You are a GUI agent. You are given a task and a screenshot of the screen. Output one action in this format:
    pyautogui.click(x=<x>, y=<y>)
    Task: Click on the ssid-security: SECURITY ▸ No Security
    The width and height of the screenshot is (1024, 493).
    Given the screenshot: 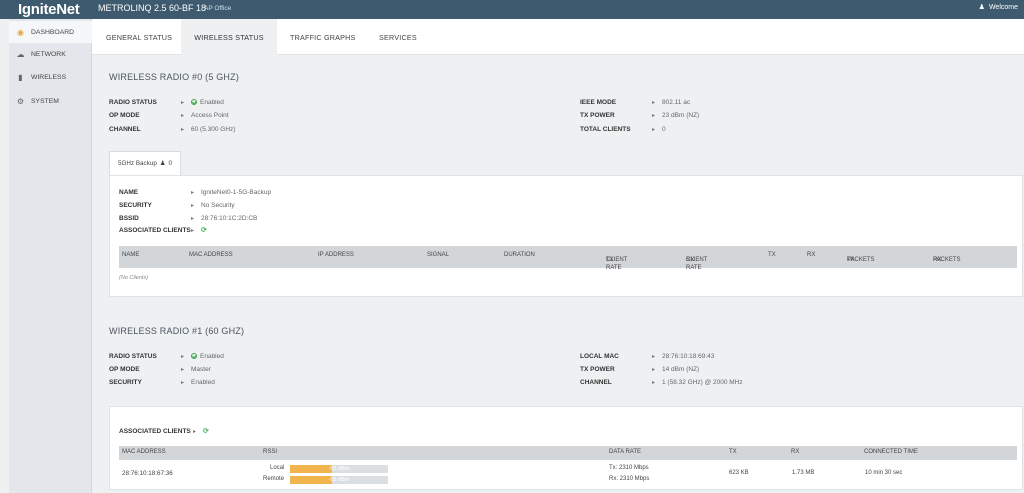 What is the action you would take?
    pyautogui.click(x=177, y=205)
    